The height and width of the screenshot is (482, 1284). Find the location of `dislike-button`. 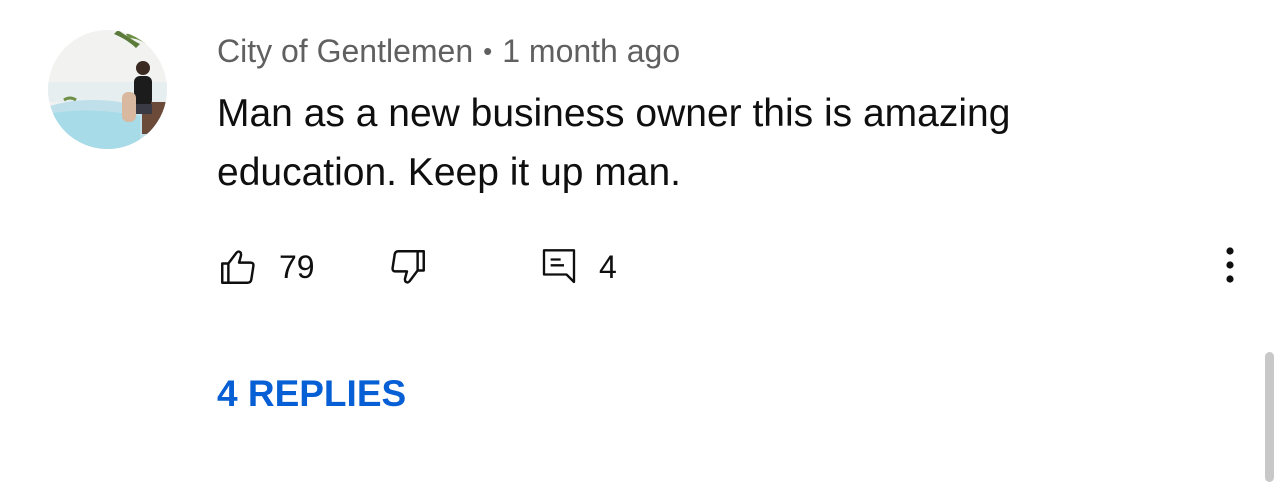

dislike-button is located at coordinates (408, 267).